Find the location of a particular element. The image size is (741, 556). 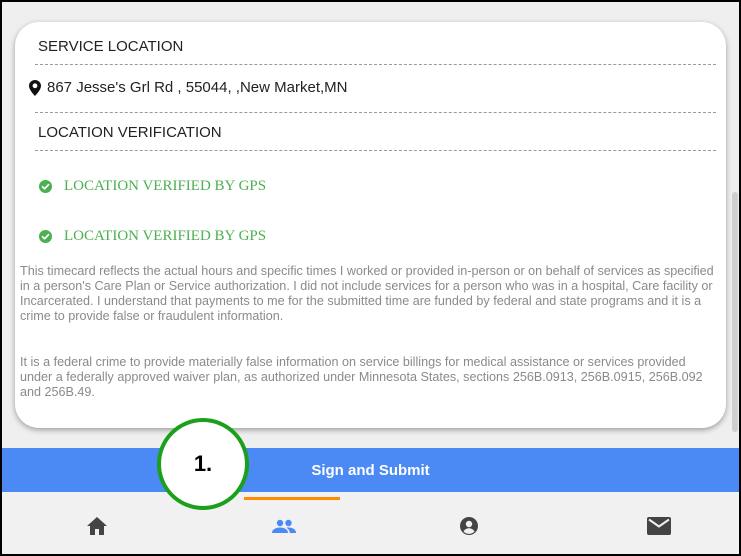

nav-mail is located at coordinates (659, 526).